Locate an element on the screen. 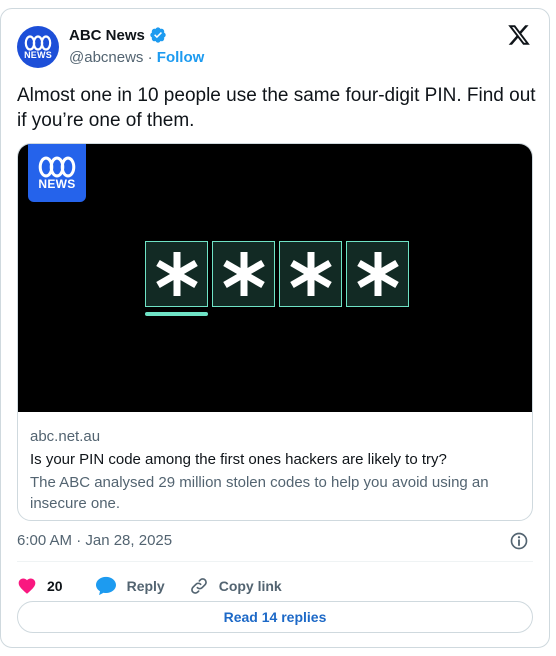  author-name-row: ABC News is located at coordinates (118, 35).